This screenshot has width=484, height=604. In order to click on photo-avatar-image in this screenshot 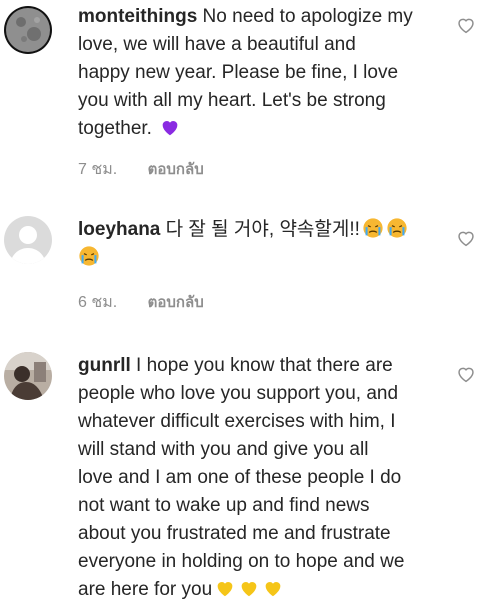, I will do `click(28, 376)`.